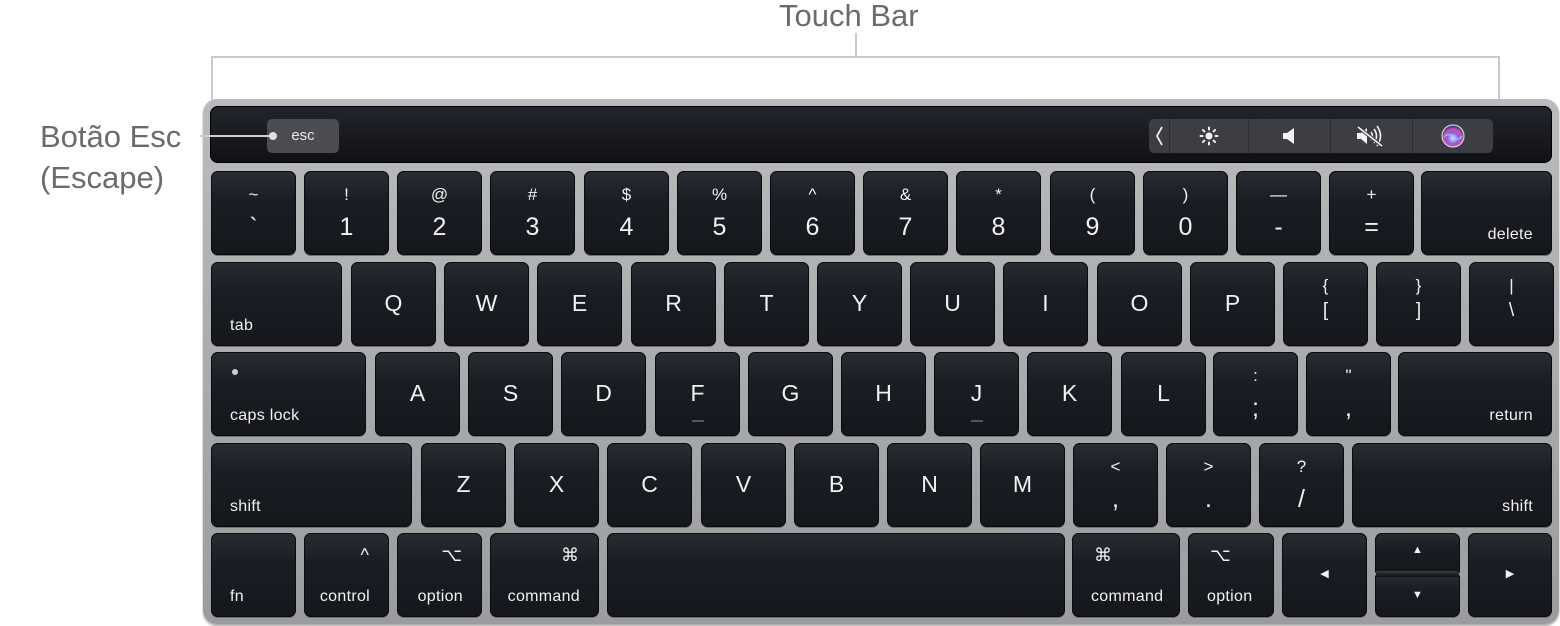 The height and width of the screenshot is (626, 1560). I want to click on caps-lock-indicator-icon, so click(235, 372).